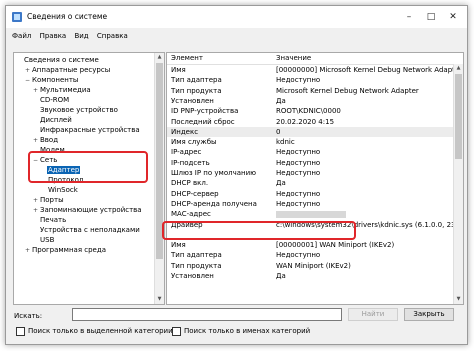 This screenshot has width=474, height=351. I want to click on tree-item: Сведения о системе, so click(58, 60).